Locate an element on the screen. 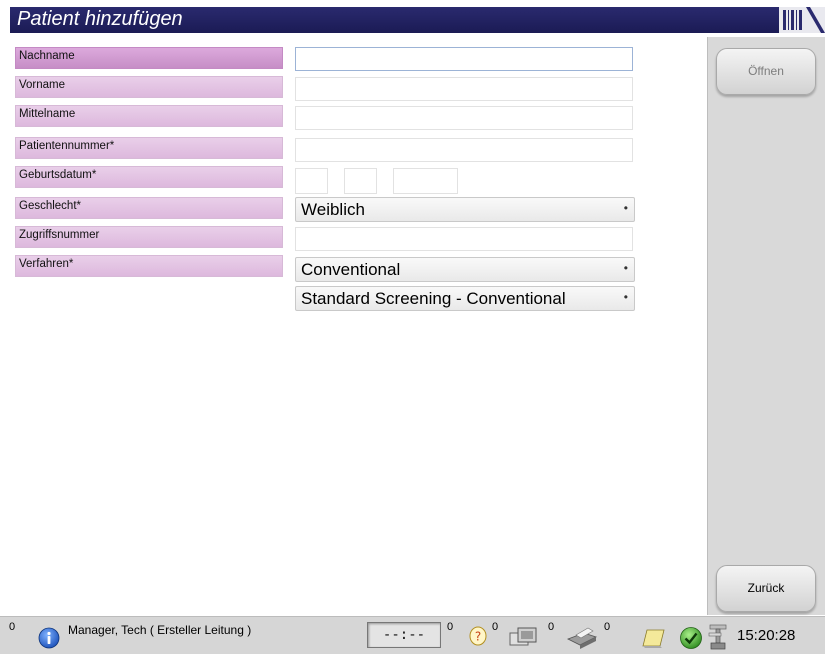 This screenshot has width=825, height=654. sex-select-value: Weiblich is located at coordinates (333, 209).